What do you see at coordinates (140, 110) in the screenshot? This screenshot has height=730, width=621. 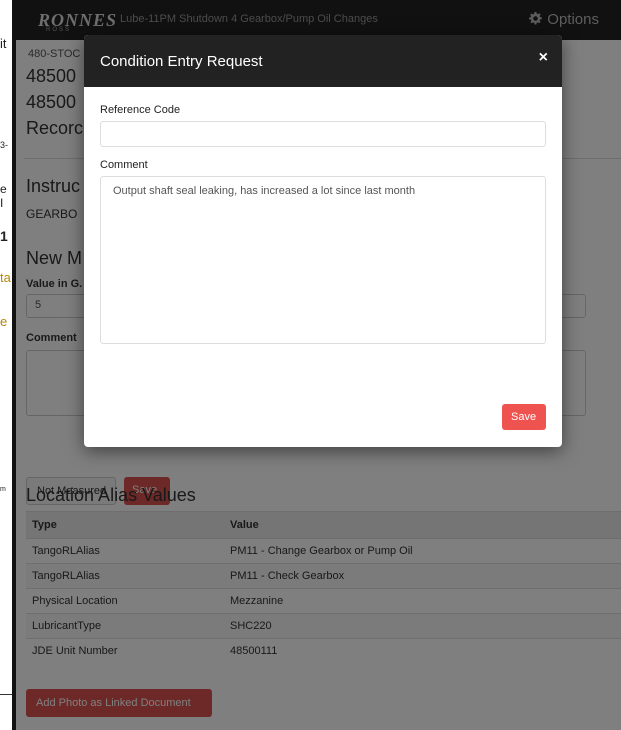 I see `reference-code-label: Reference Code` at bounding box center [140, 110].